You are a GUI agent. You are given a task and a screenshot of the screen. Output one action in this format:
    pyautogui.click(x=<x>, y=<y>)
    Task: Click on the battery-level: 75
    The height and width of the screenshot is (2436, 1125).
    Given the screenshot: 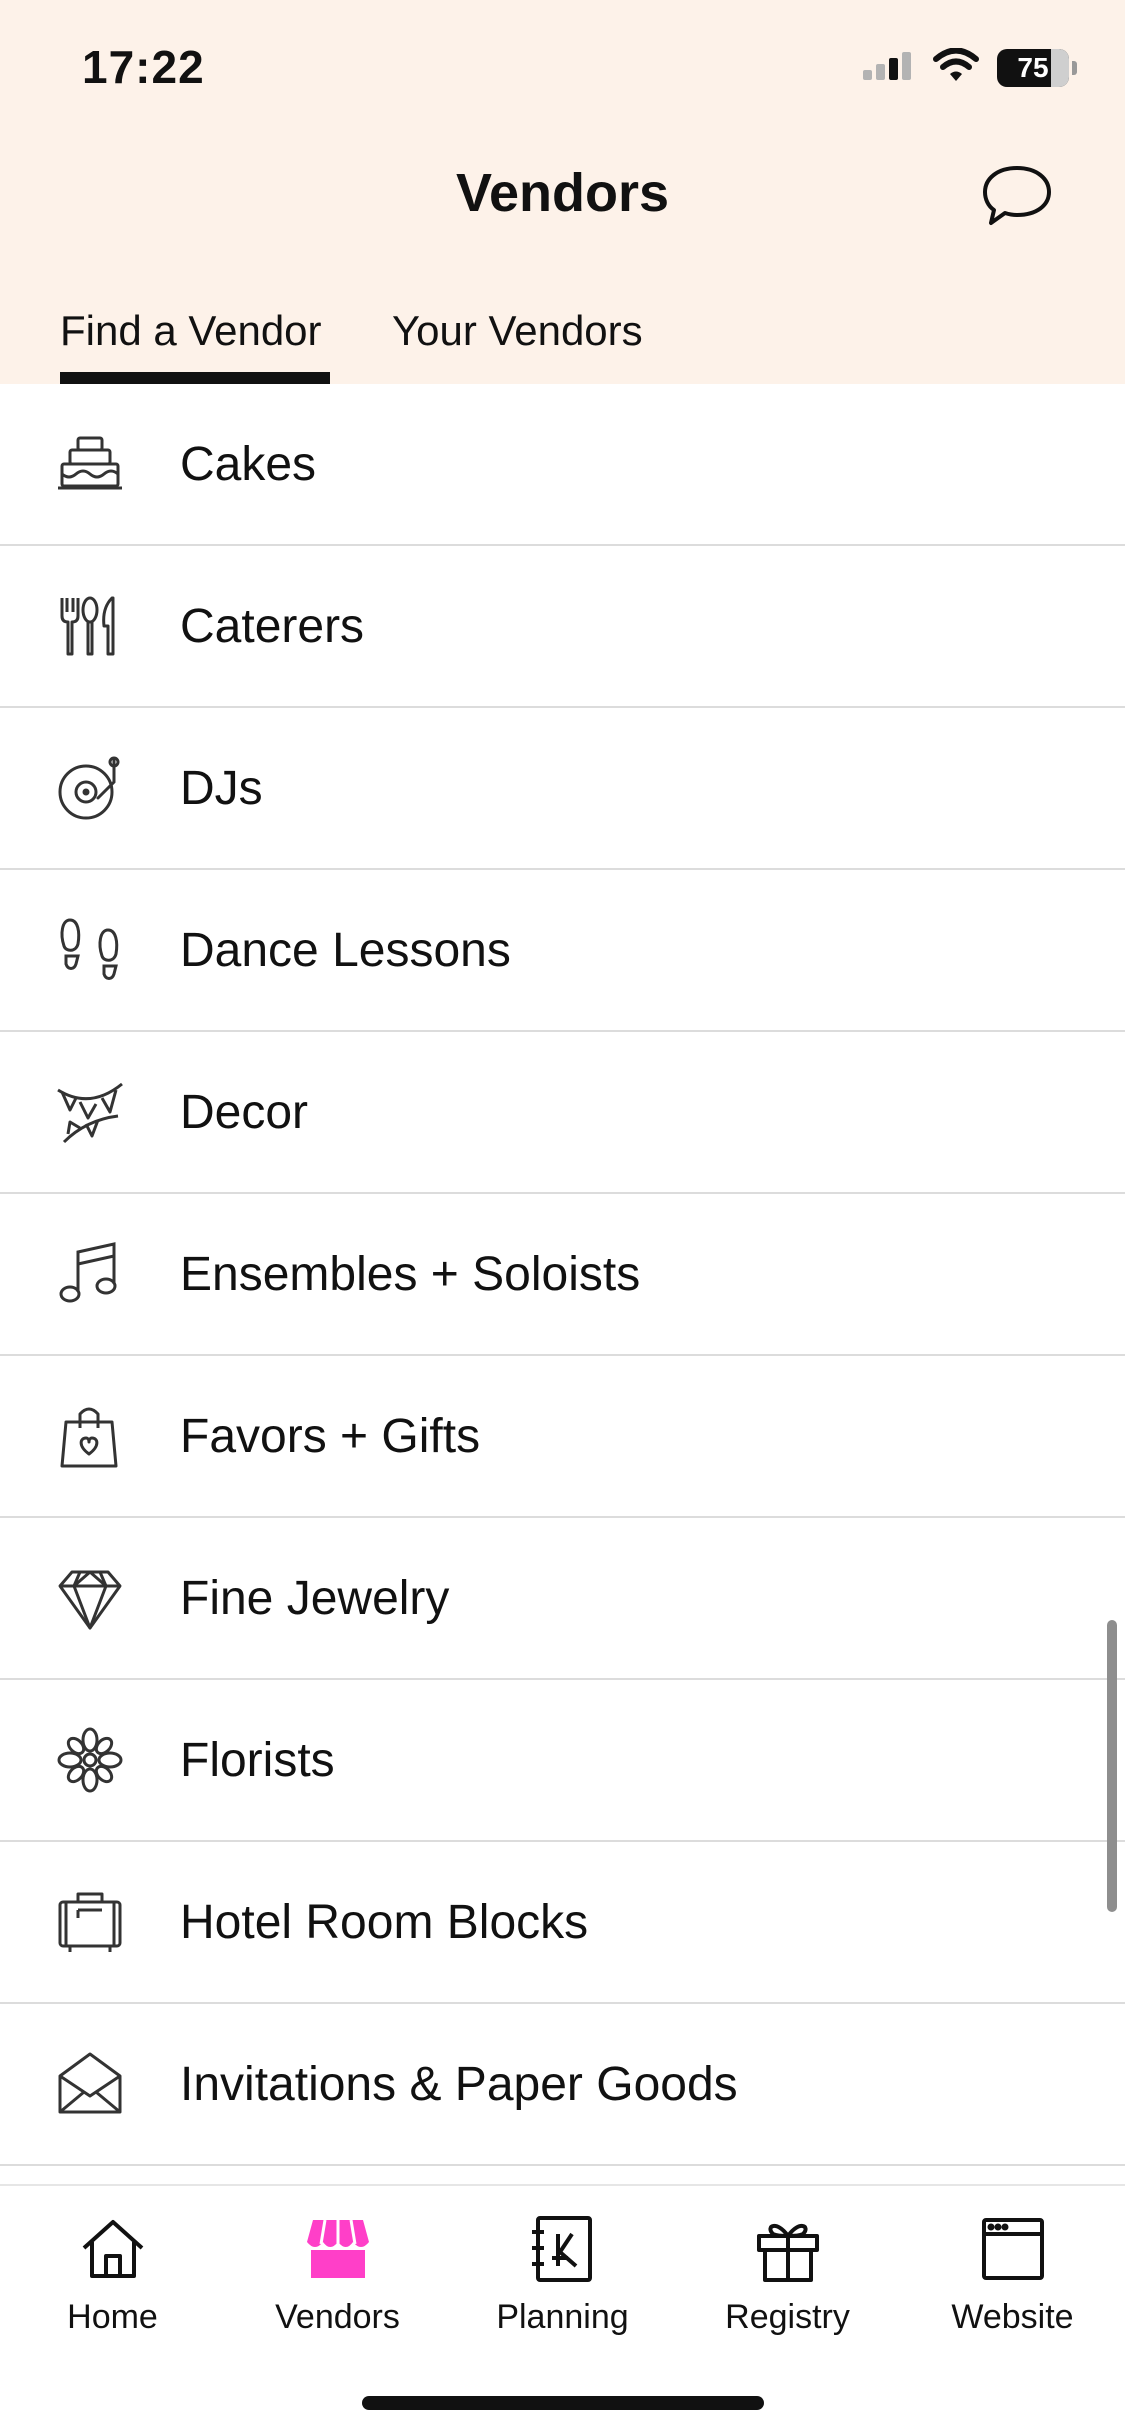 What is the action you would take?
    pyautogui.click(x=1033, y=67)
    